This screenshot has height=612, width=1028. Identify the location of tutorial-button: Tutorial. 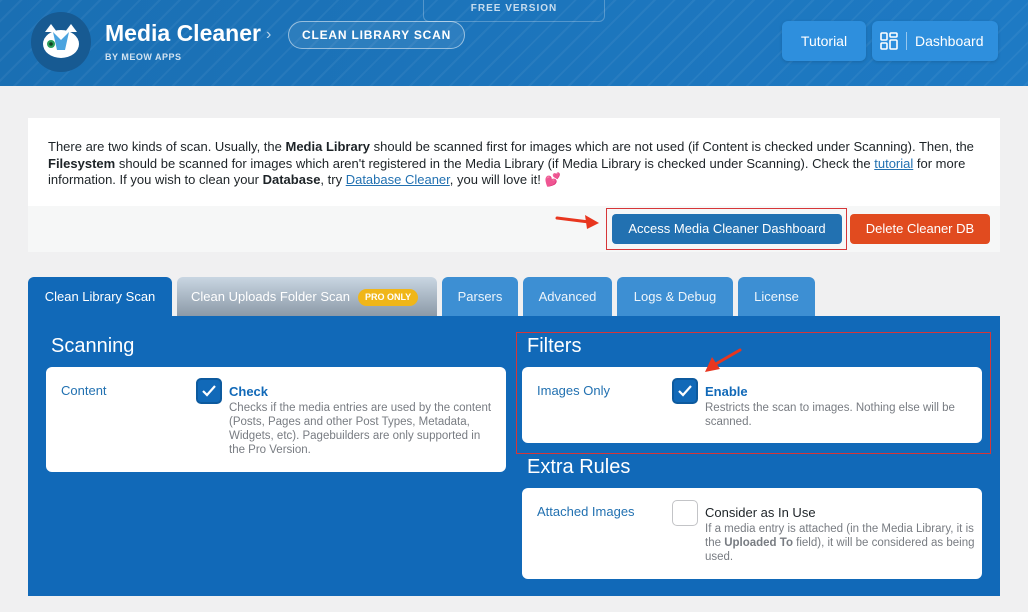
(824, 41).